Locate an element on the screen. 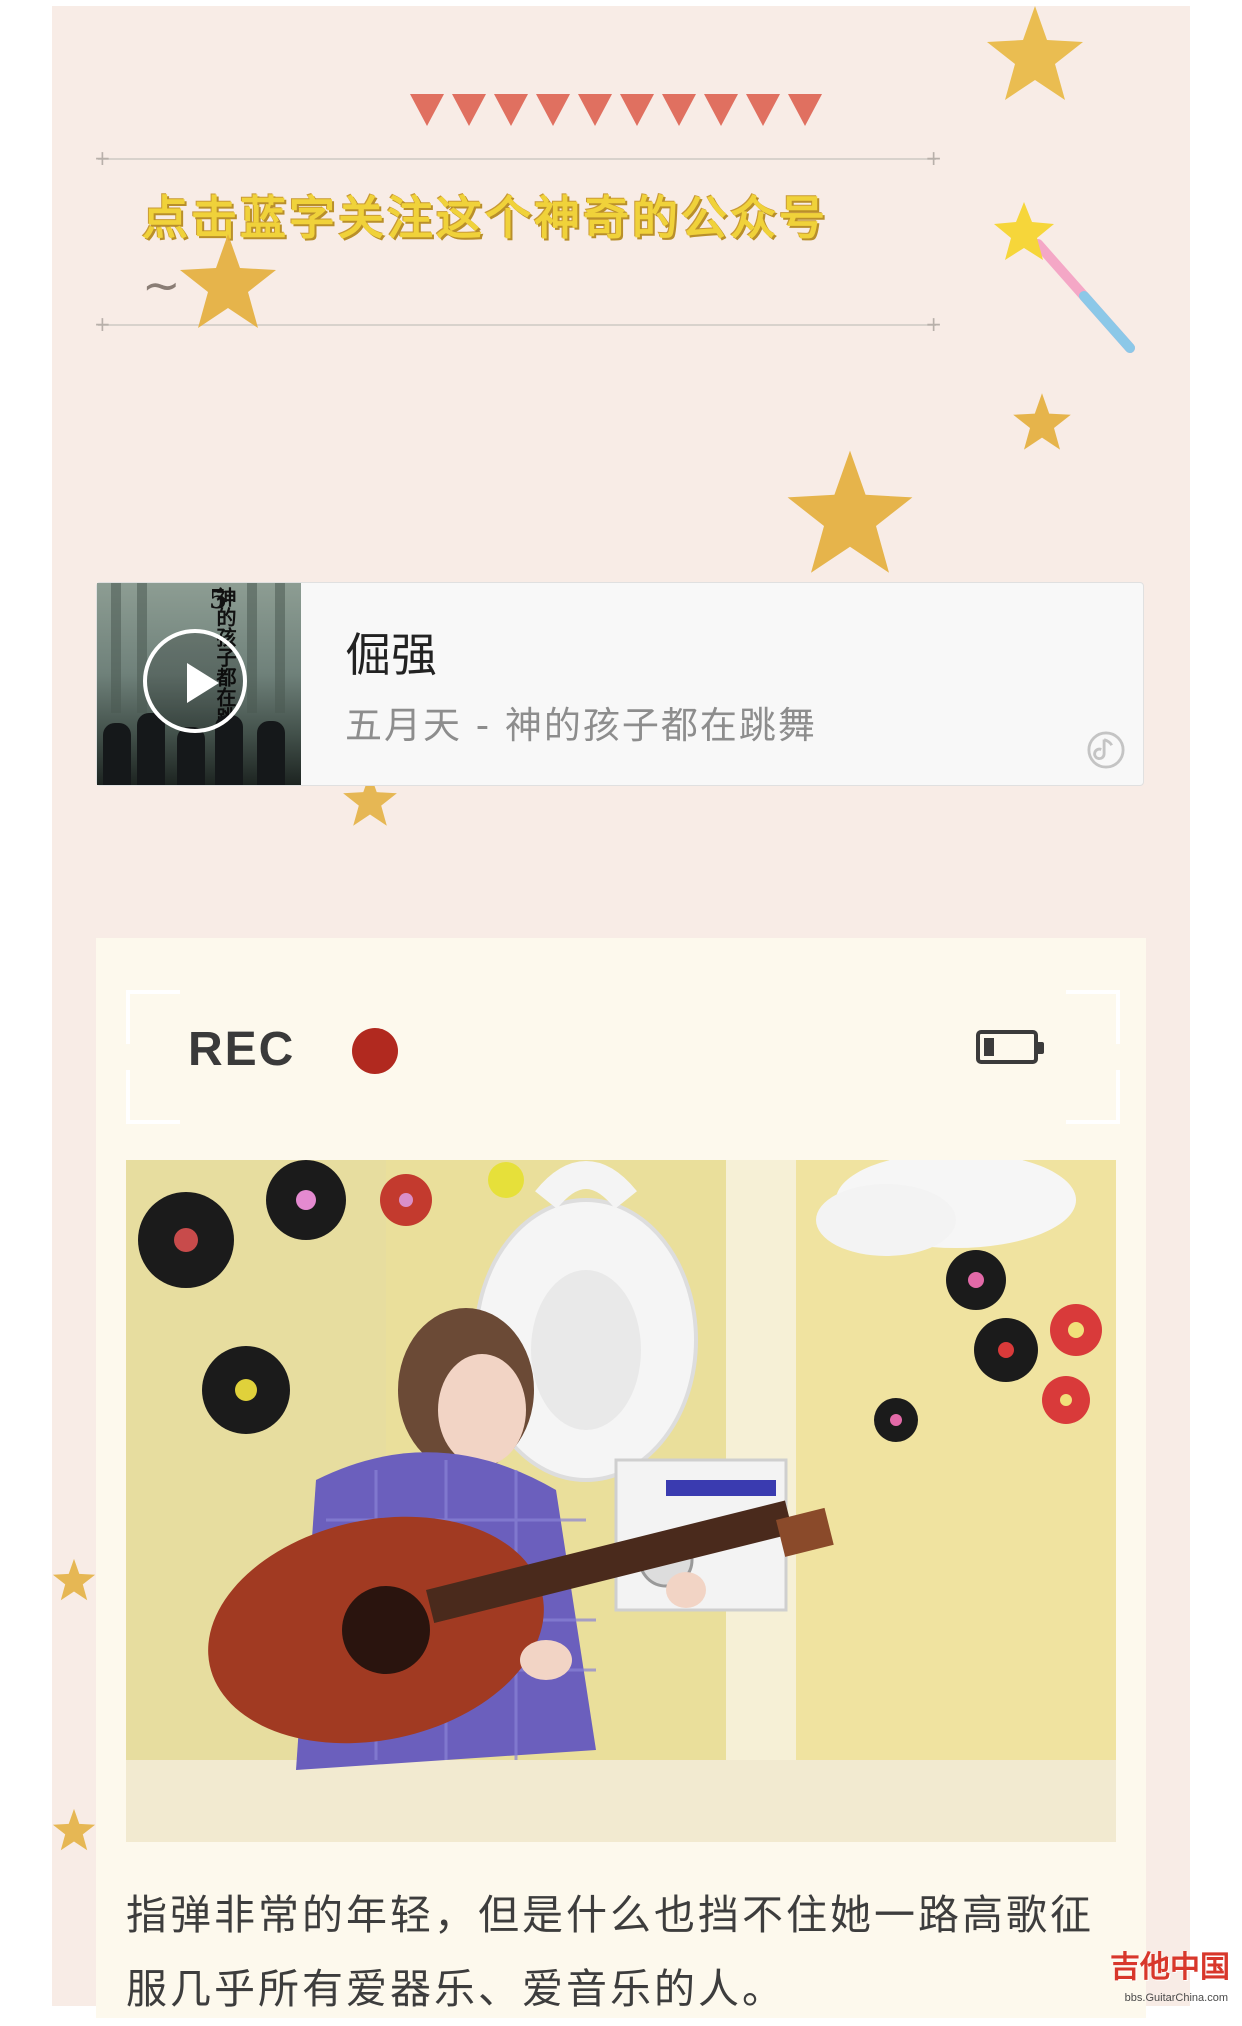  header-tilde: ~ is located at coordinates (161, 285).